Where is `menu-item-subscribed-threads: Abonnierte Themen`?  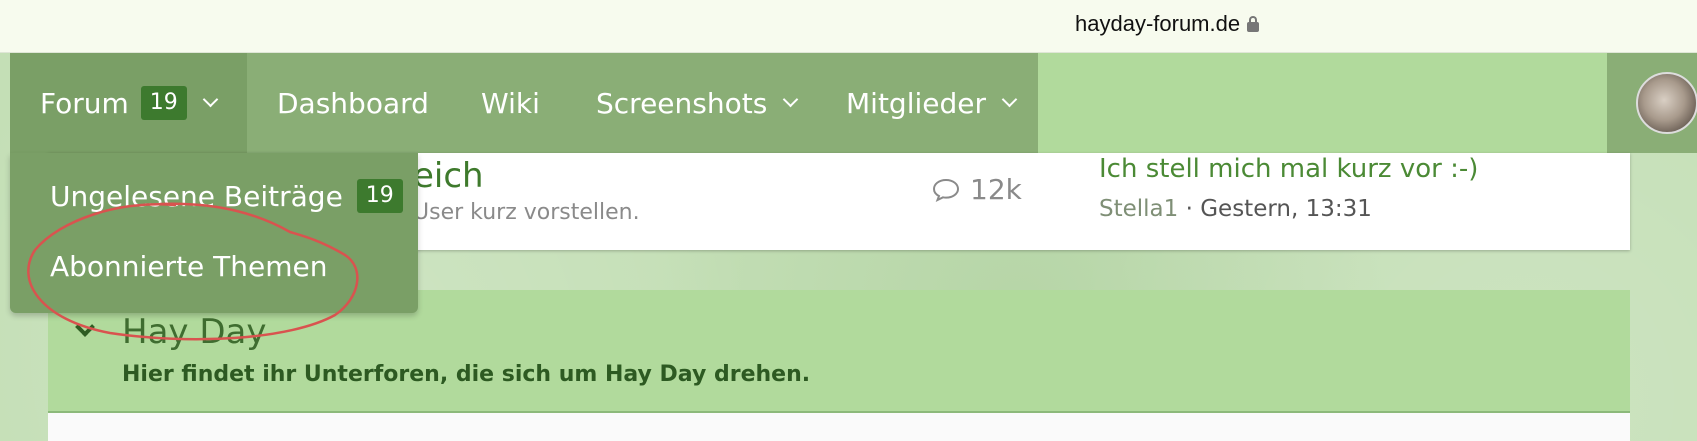
menu-item-subscribed-threads: Abonnierte Themen is located at coordinates (189, 266).